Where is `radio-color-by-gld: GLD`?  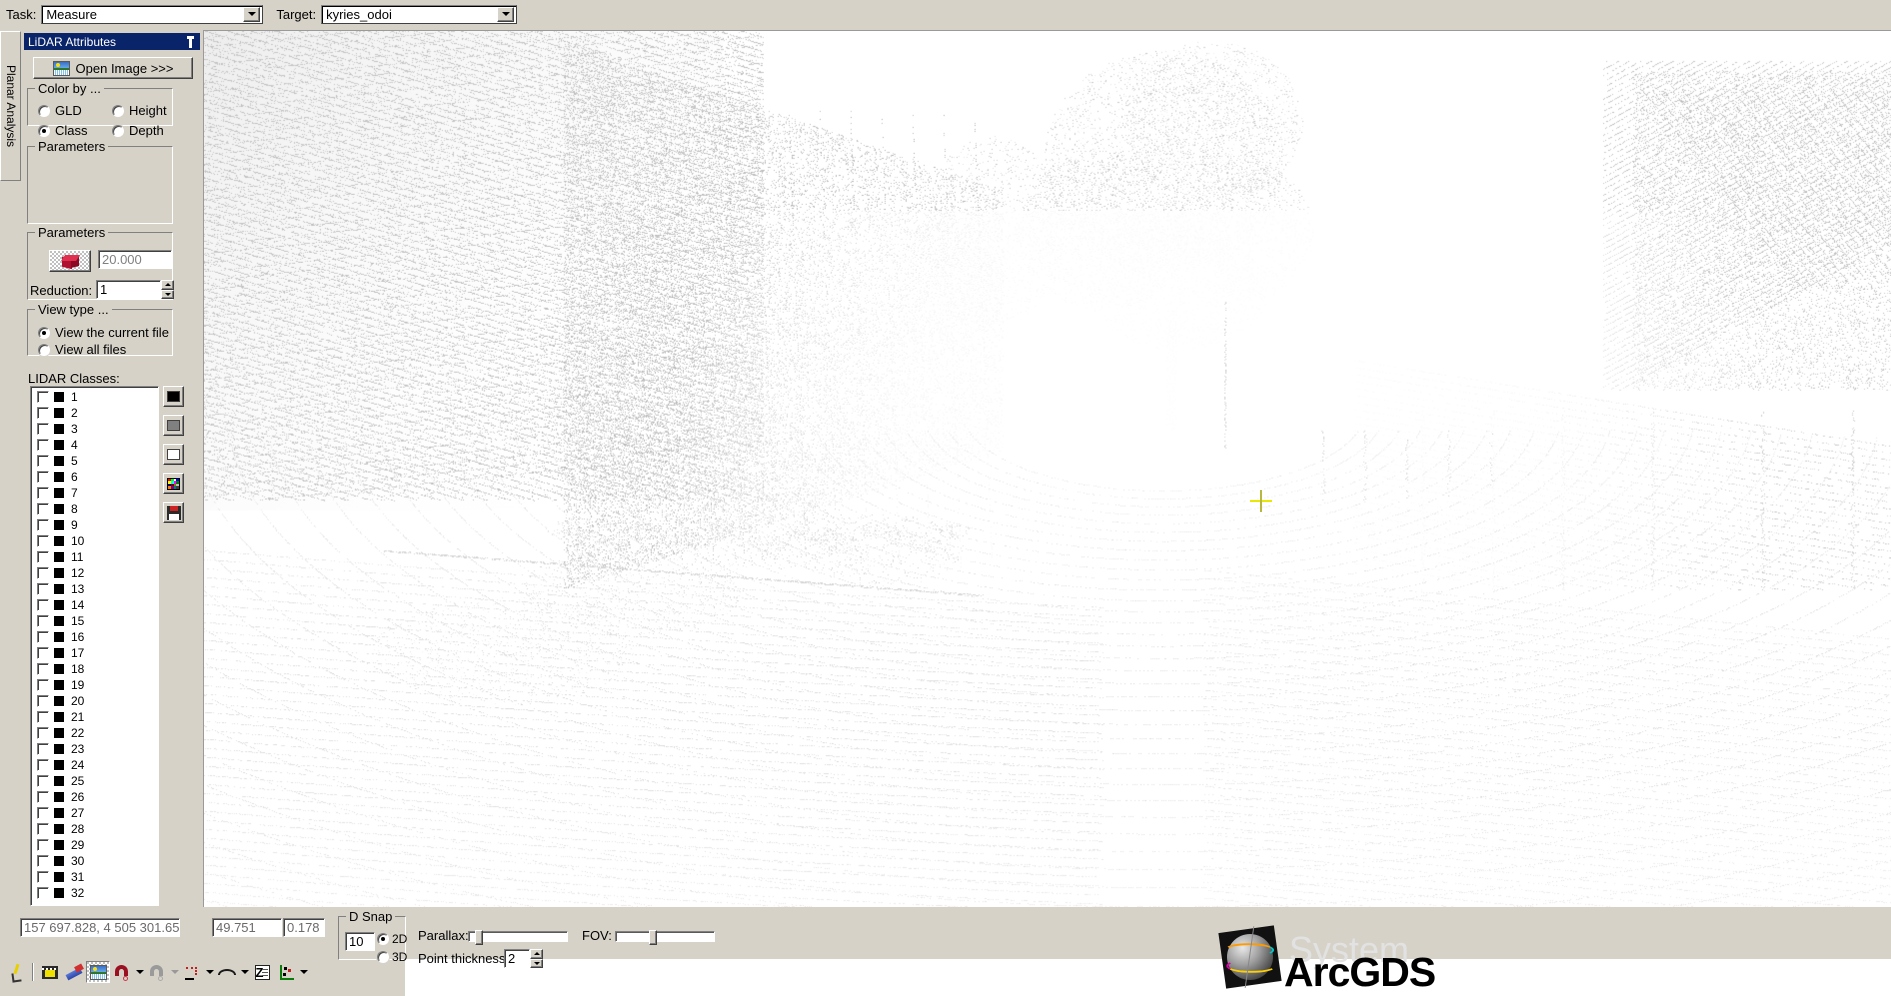 radio-color-by-gld: GLD is located at coordinates (60, 110).